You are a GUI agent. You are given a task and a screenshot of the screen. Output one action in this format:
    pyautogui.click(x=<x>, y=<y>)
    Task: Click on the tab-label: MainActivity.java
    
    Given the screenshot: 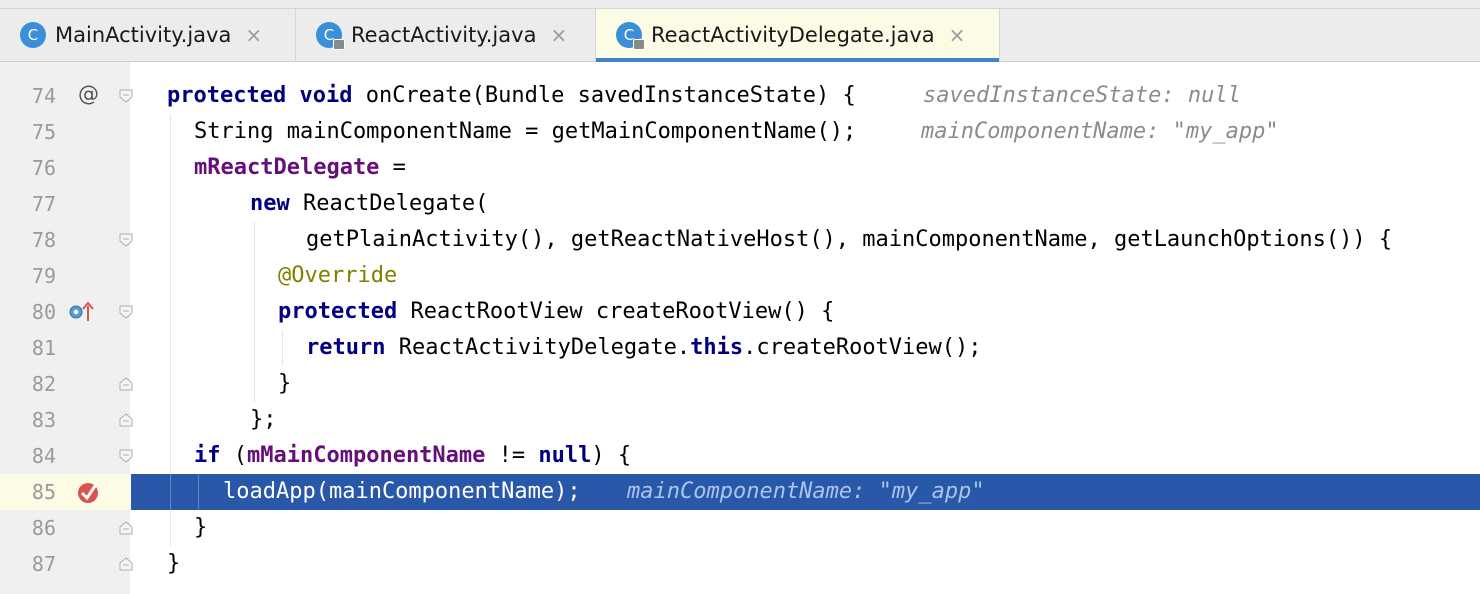 What is the action you would take?
    pyautogui.click(x=143, y=35)
    